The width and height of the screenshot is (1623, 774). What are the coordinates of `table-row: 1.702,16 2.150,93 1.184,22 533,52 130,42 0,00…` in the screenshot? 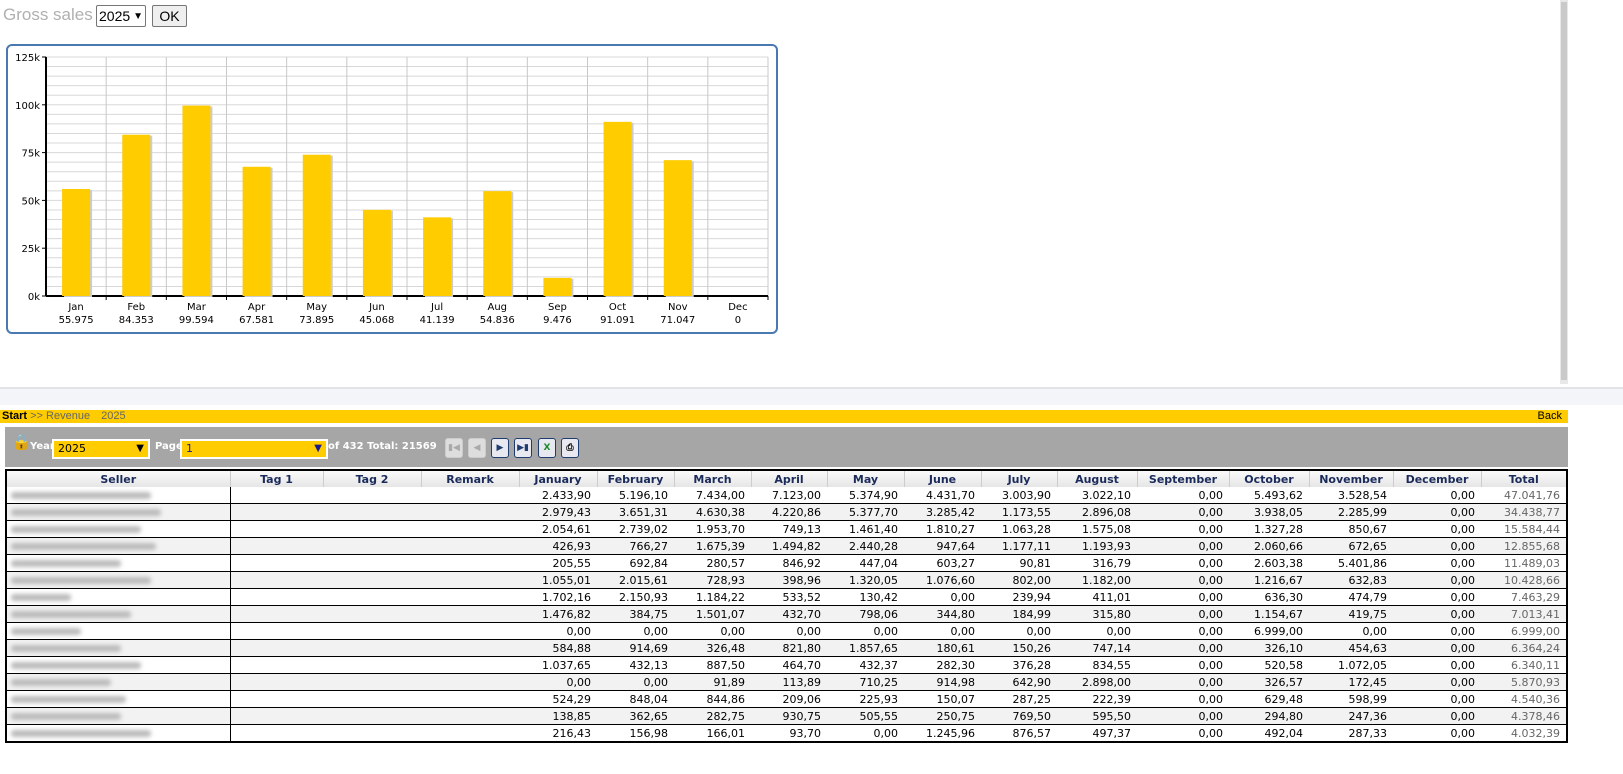 It's located at (786, 597).